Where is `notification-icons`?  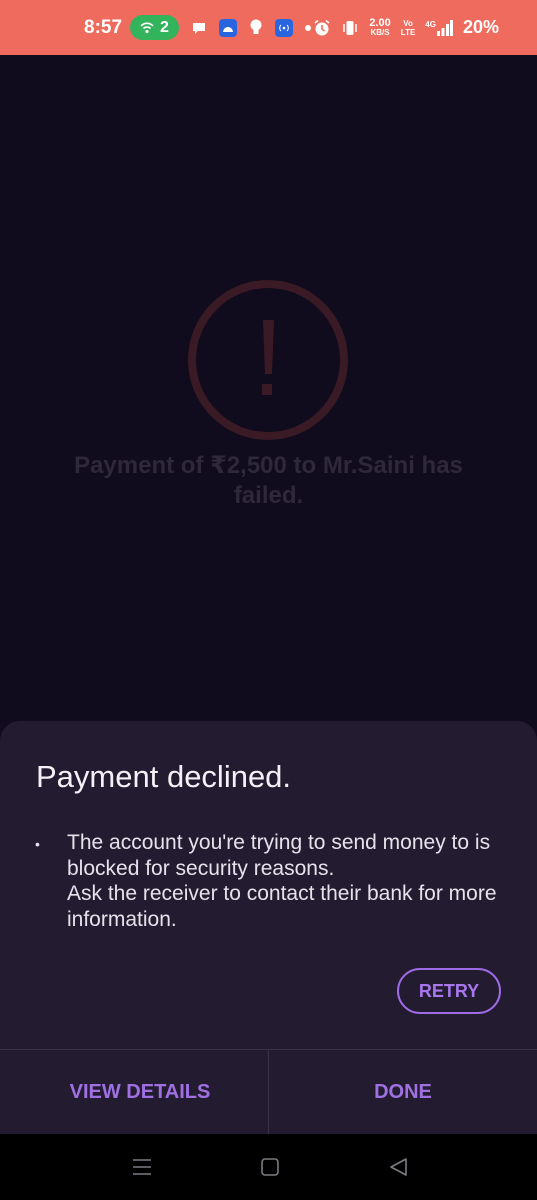
notification-icons is located at coordinates (251, 27).